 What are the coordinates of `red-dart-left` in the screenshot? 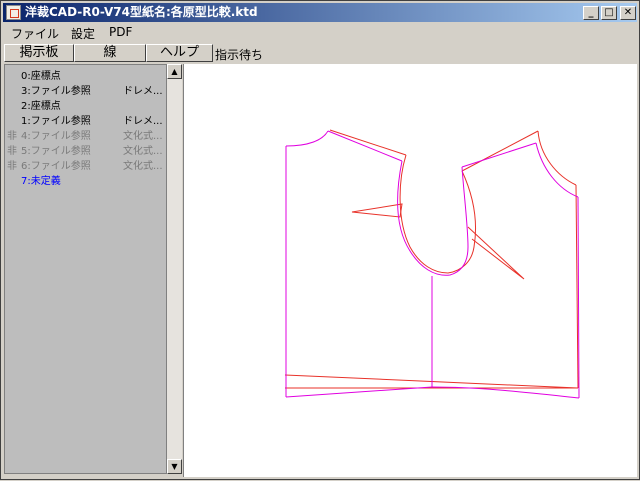 It's located at (377, 210).